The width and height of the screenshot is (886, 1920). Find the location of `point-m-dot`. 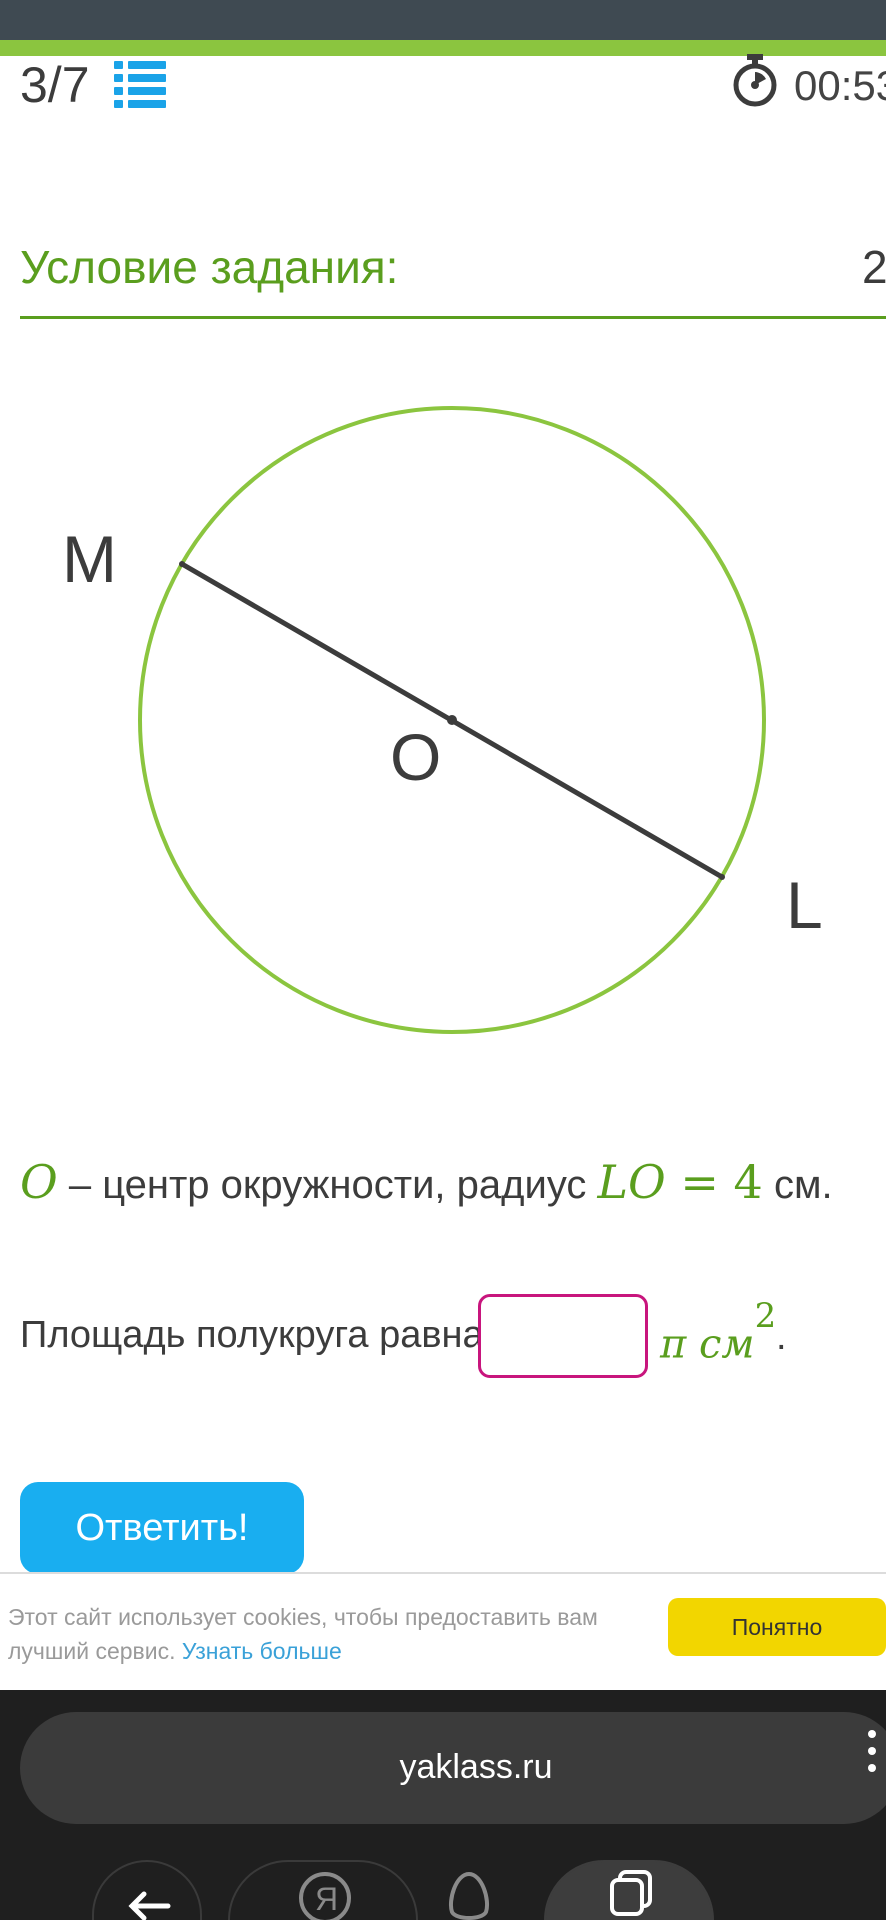

point-m-dot is located at coordinates (182, 564).